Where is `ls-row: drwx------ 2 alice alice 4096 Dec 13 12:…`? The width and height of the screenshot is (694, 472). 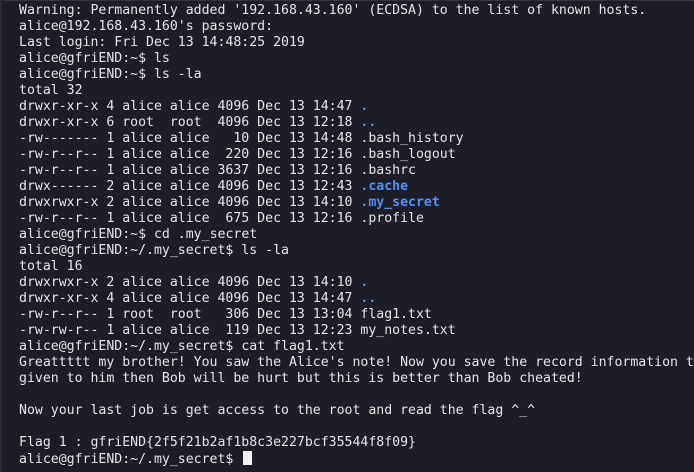 ls-row: drwx------ 2 alice alice 4096 Dec 13 12:… is located at coordinates (213, 187).